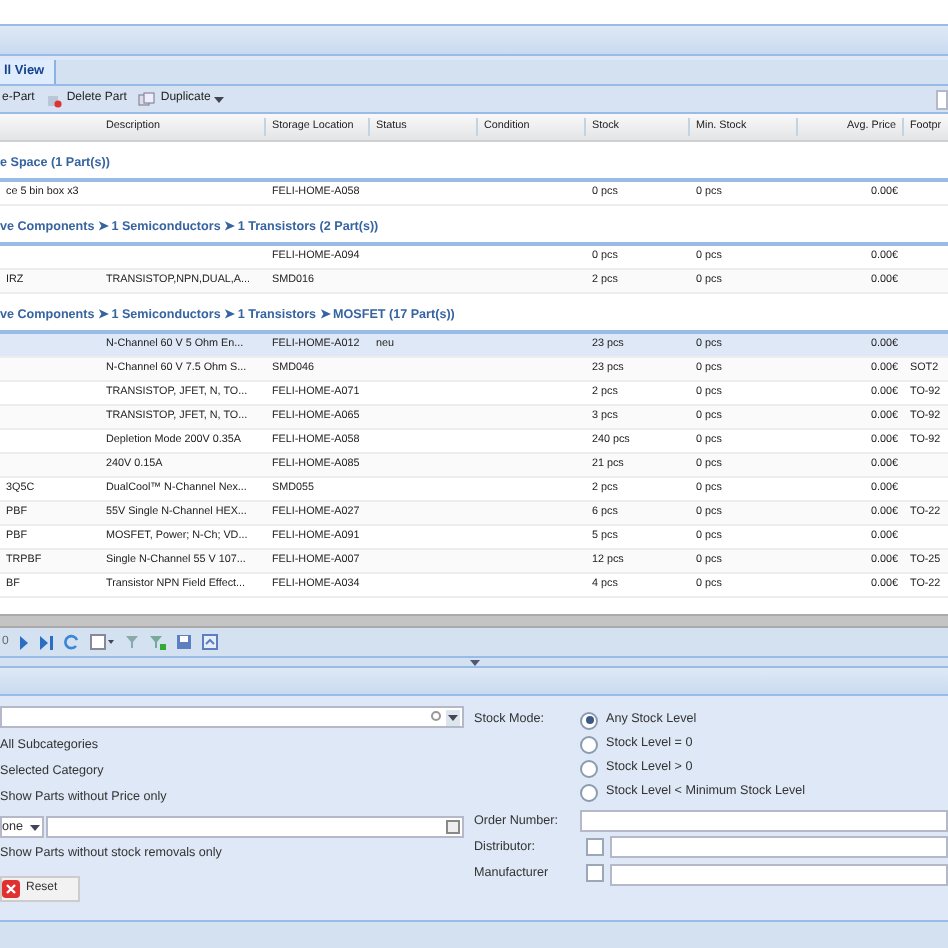 The width and height of the screenshot is (948, 948). What do you see at coordinates (255, 827) in the screenshot?
I see `date-field` at bounding box center [255, 827].